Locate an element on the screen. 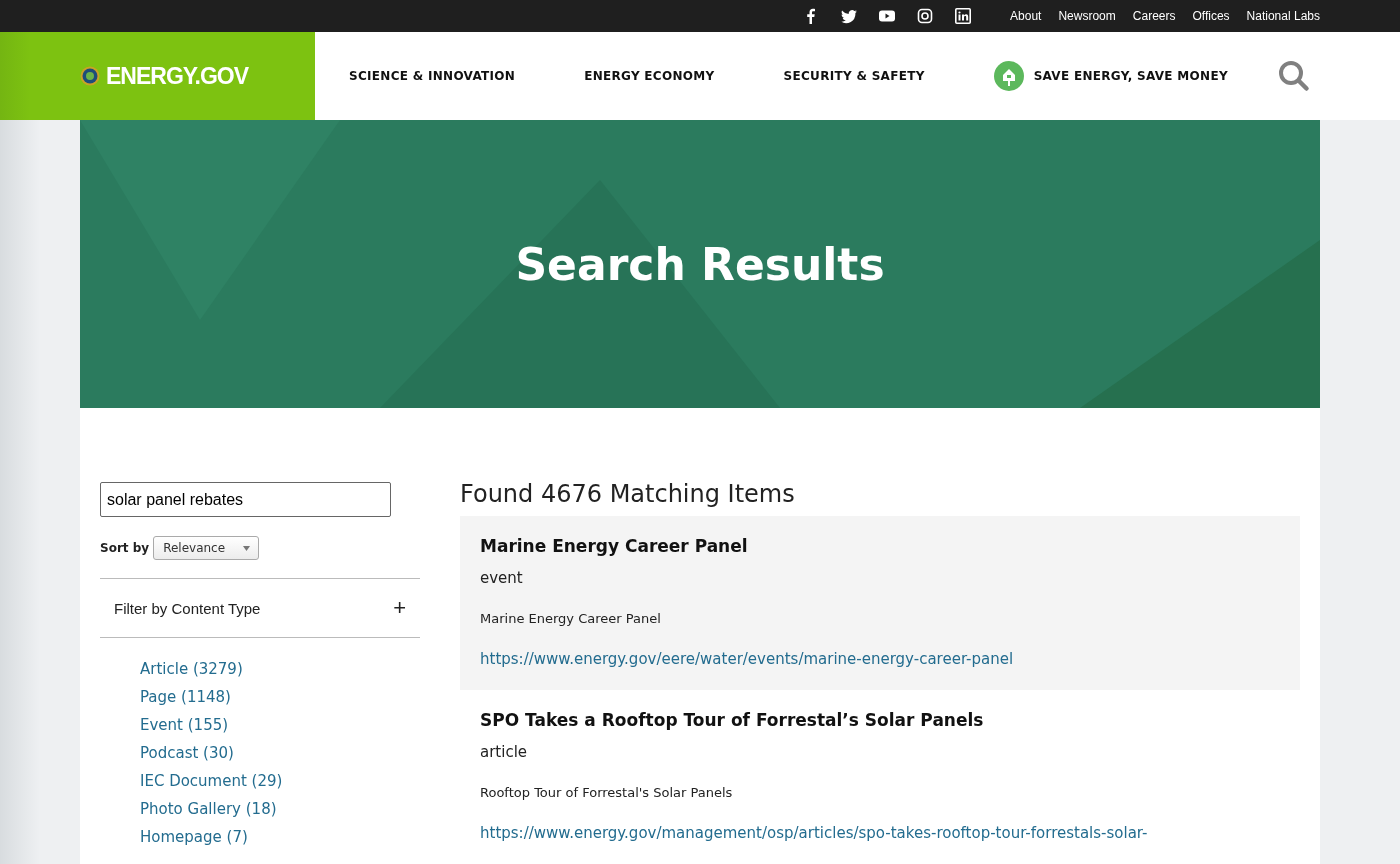  result-summary: Marine Energy Career Panel is located at coordinates (571, 618).